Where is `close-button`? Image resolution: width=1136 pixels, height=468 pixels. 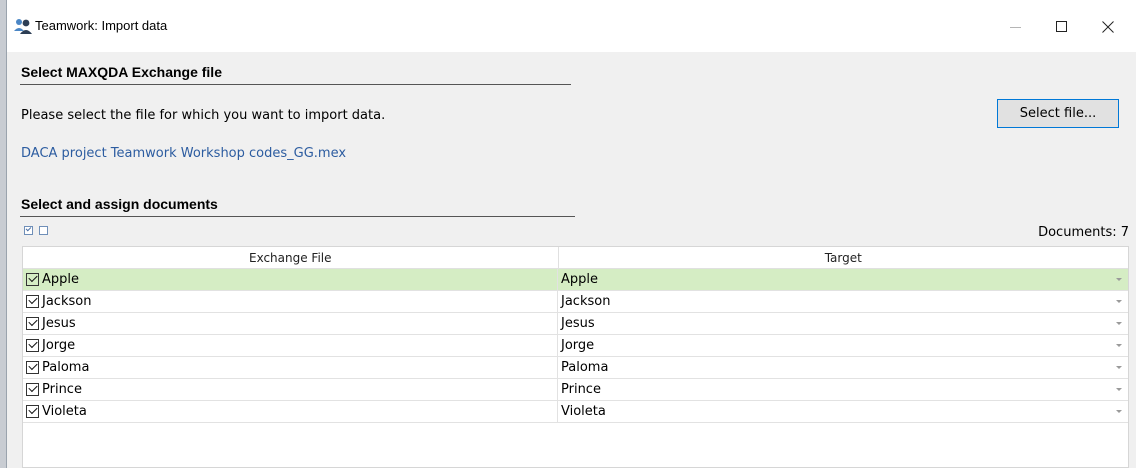
close-button is located at coordinates (1108, 27).